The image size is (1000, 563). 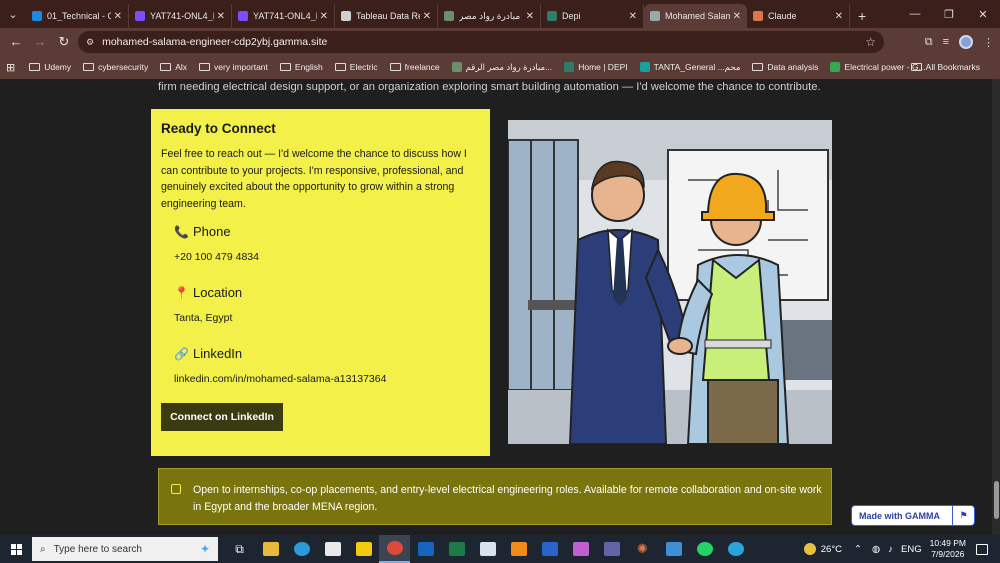 What do you see at coordinates (332, 549) in the screenshot?
I see `store-icon` at bounding box center [332, 549].